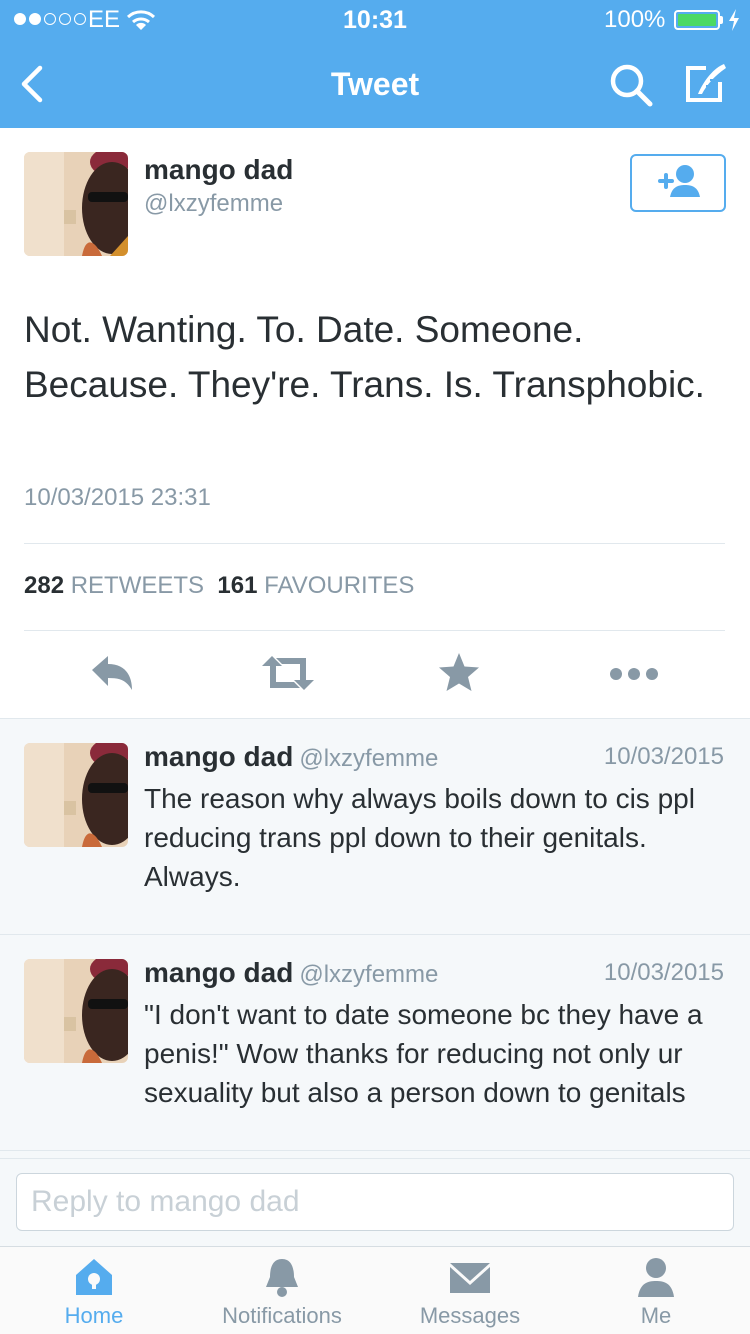 Image resolution: width=750 pixels, height=1334 pixels. Describe the element at coordinates (470, 1315) in the screenshot. I see `tab-label: Messages` at that location.